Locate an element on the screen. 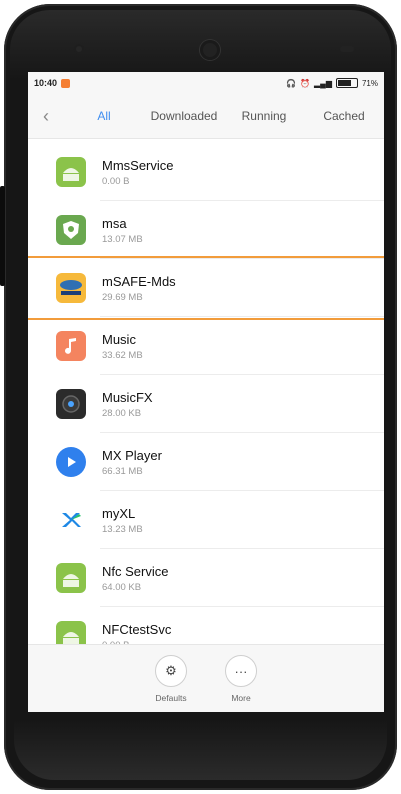  tab-all: All is located at coordinates (104, 116).